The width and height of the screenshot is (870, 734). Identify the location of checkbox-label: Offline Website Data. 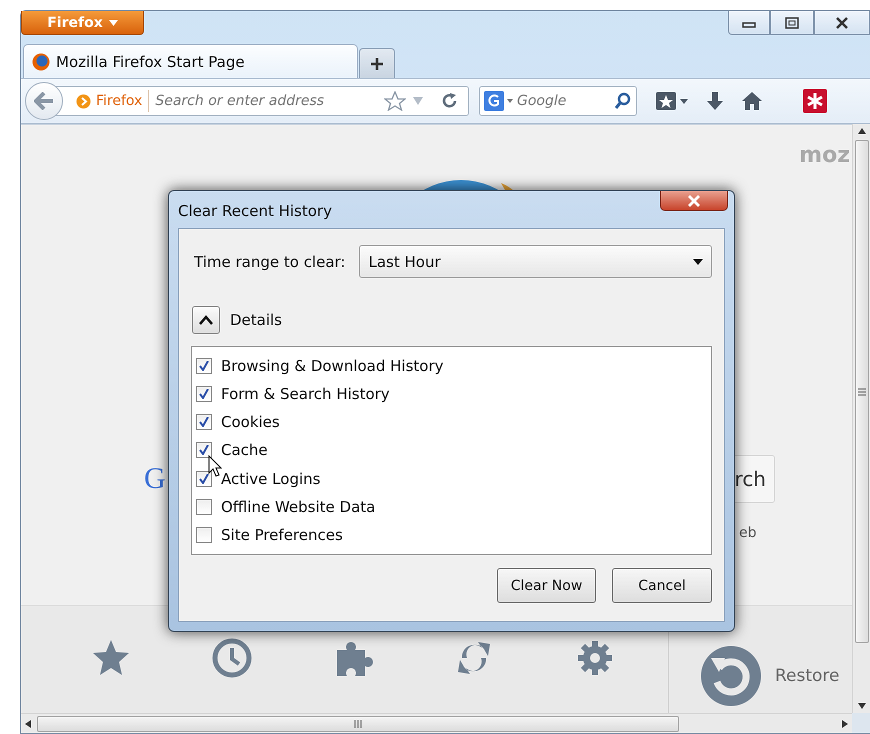
(298, 507).